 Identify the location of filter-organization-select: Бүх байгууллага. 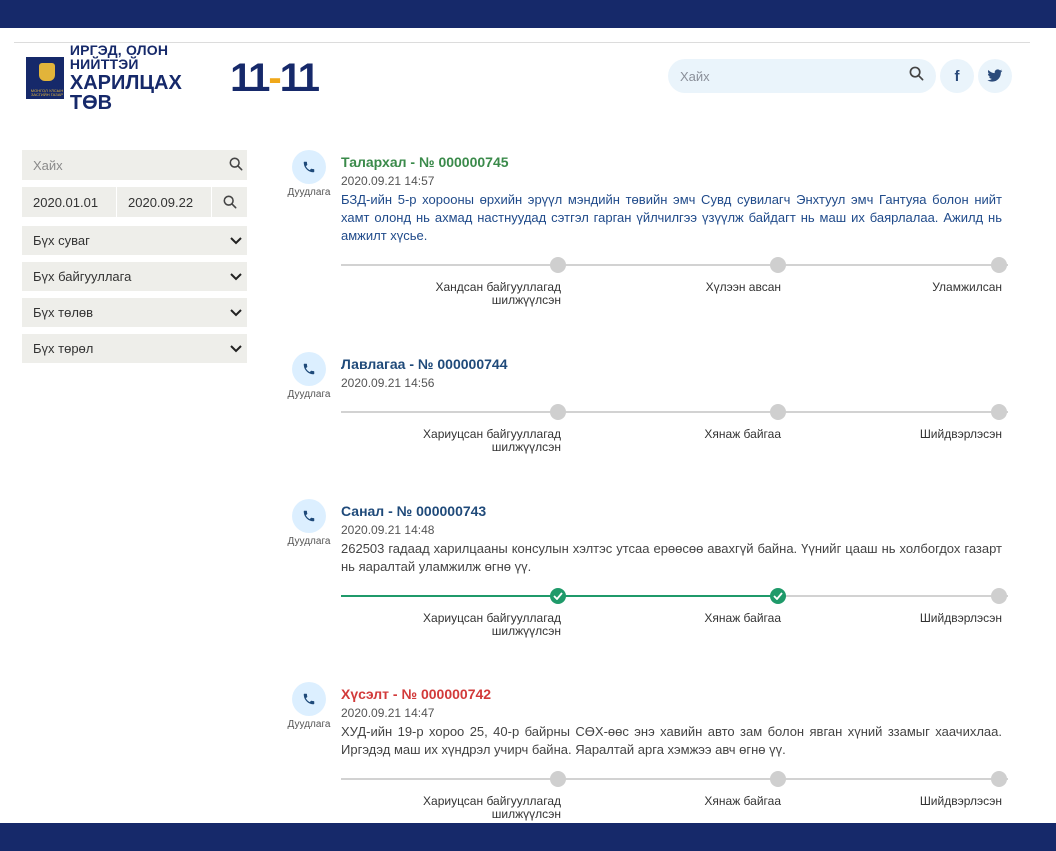
(134, 276).